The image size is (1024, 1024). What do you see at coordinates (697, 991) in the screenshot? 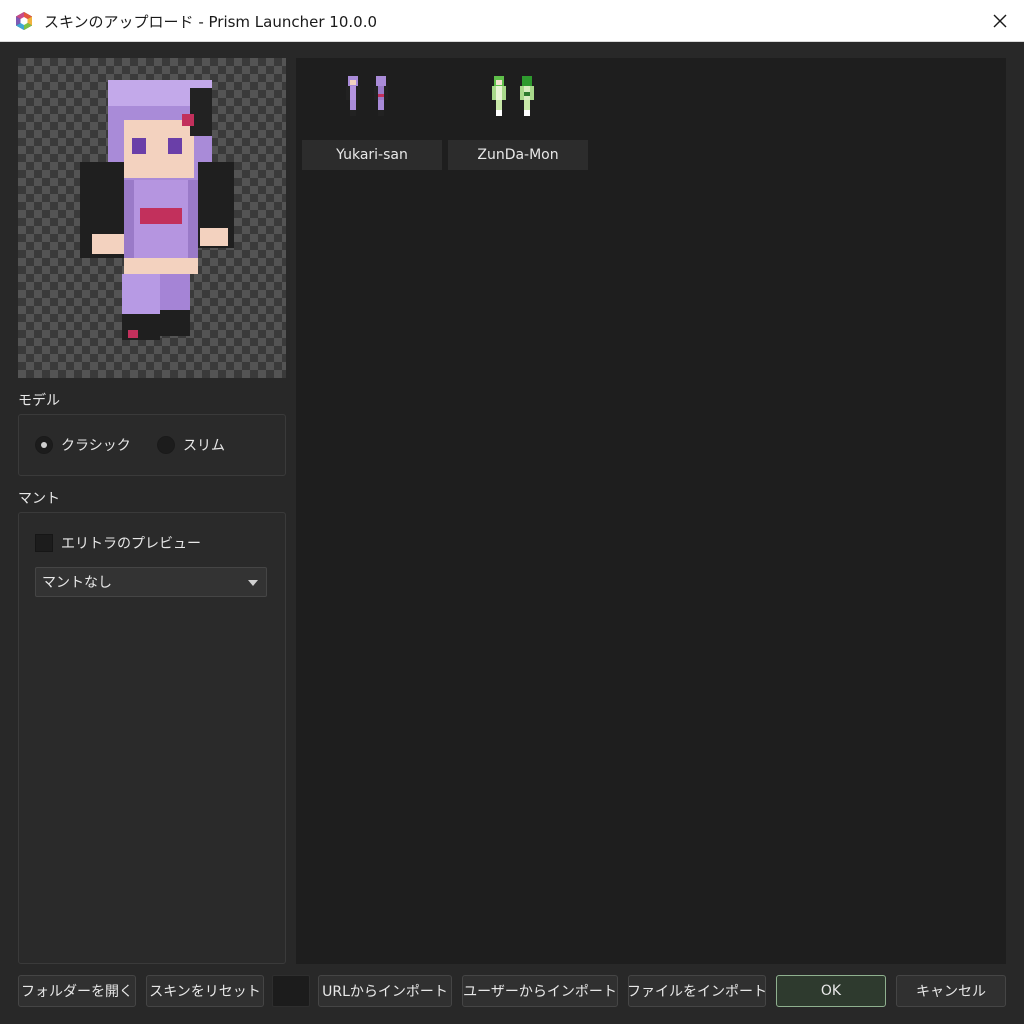
I see `import-file-button: ファイルをインポート` at bounding box center [697, 991].